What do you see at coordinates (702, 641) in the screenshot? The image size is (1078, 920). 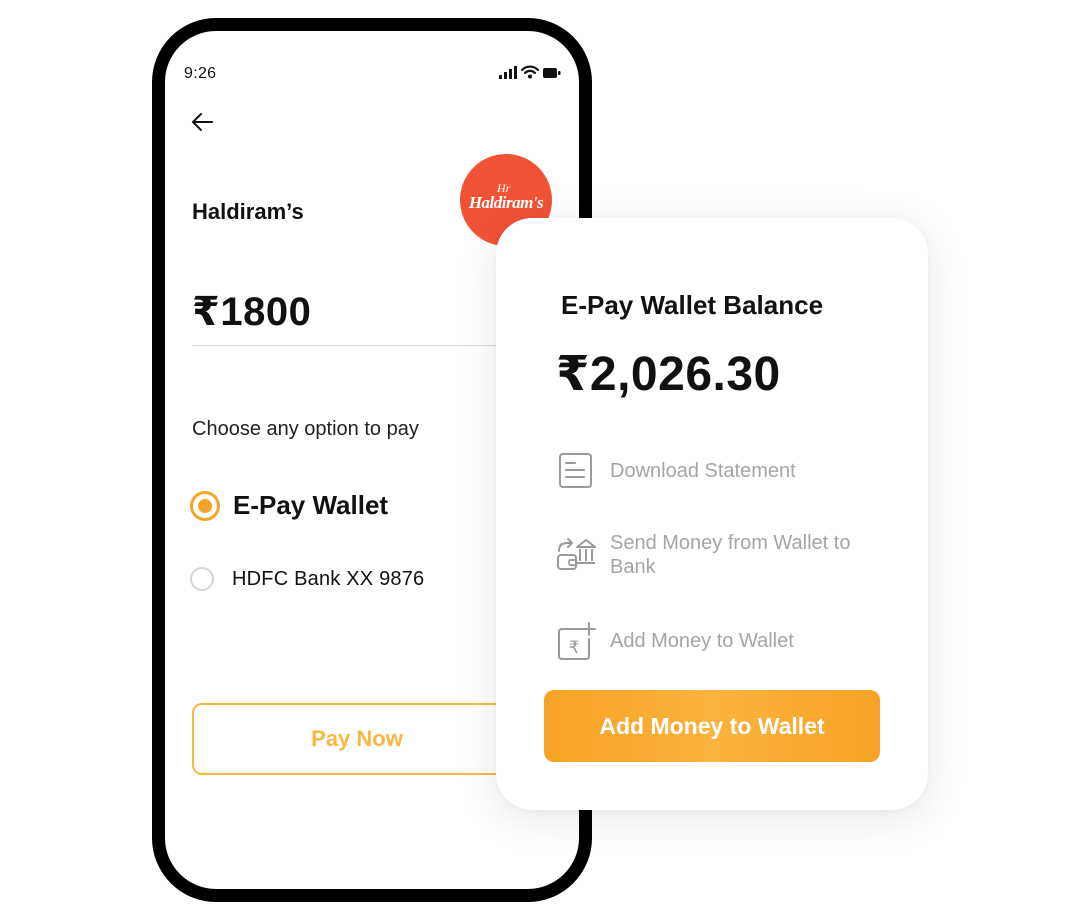 I see `action-label: Add Money to Wallet` at bounding box center [702, 641].